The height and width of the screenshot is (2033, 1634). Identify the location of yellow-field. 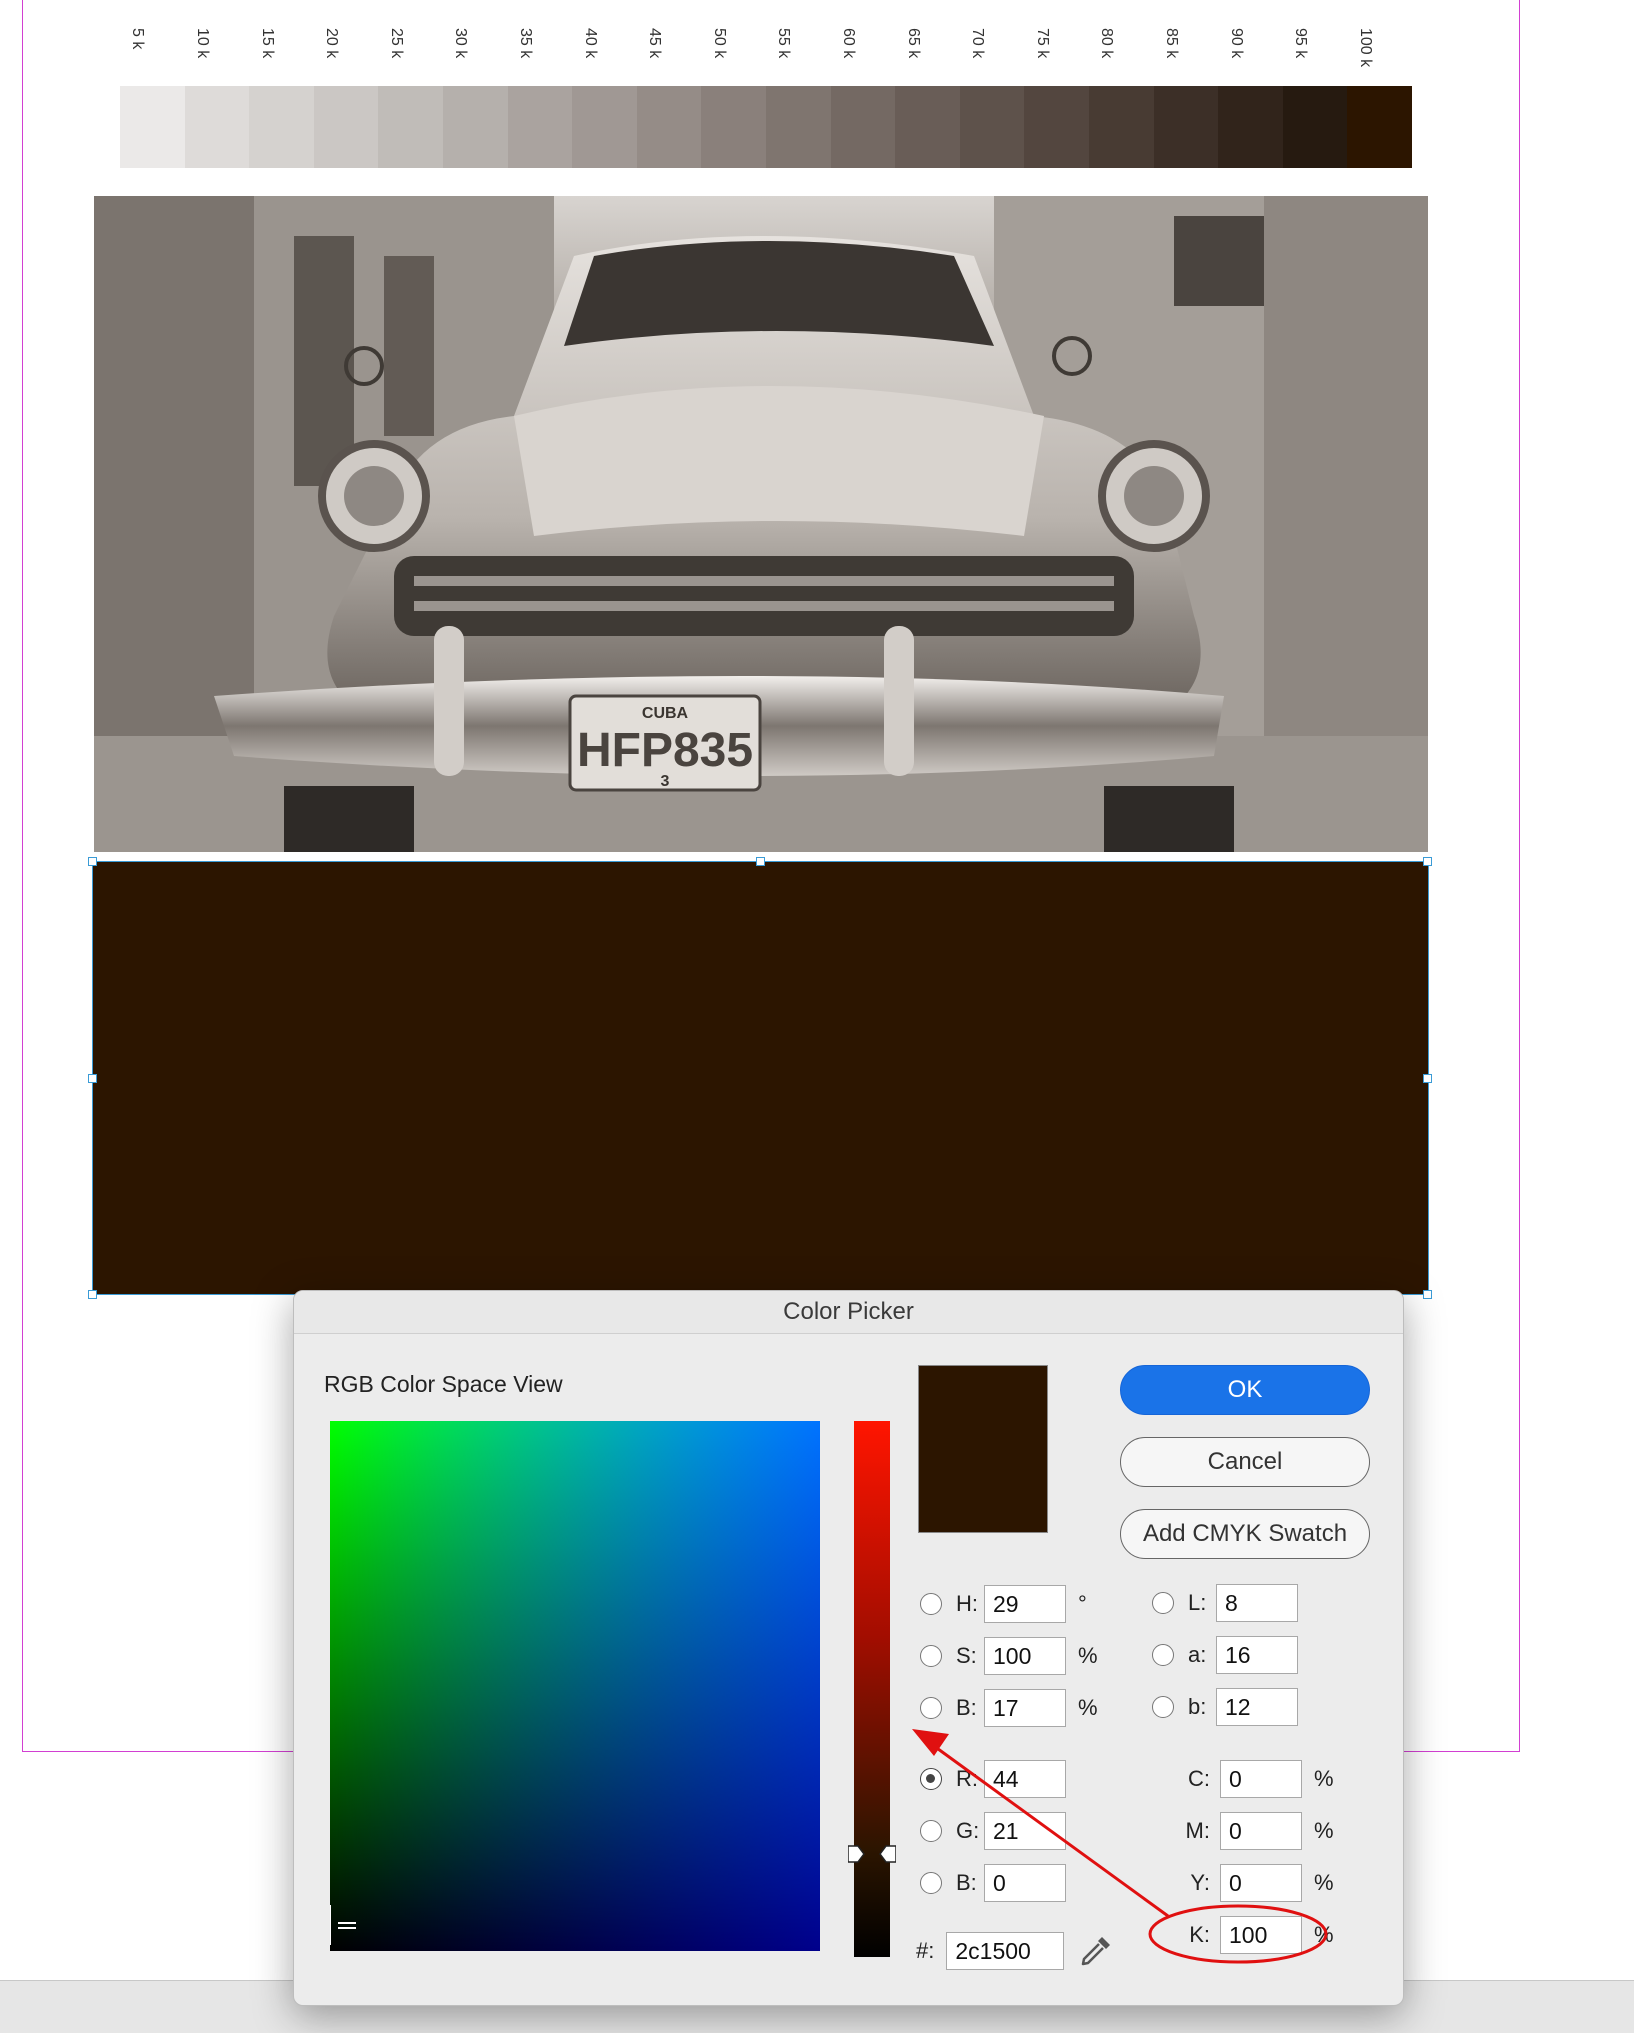
(1261, 1883).